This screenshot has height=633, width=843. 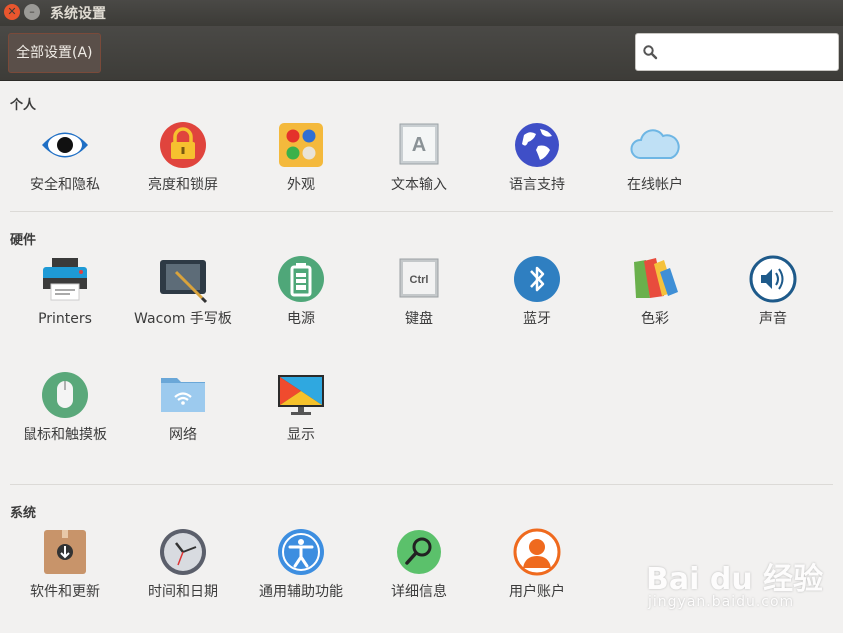 I want to click on accessibility-icon, so click(x=301, y=552).